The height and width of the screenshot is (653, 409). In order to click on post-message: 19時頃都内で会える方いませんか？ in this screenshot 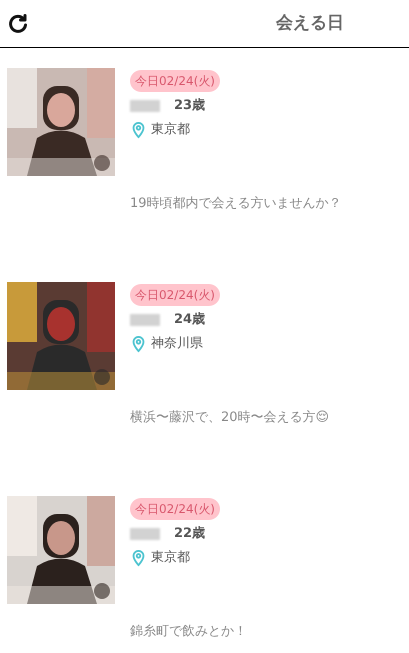, I will do `click(236, 204)`.